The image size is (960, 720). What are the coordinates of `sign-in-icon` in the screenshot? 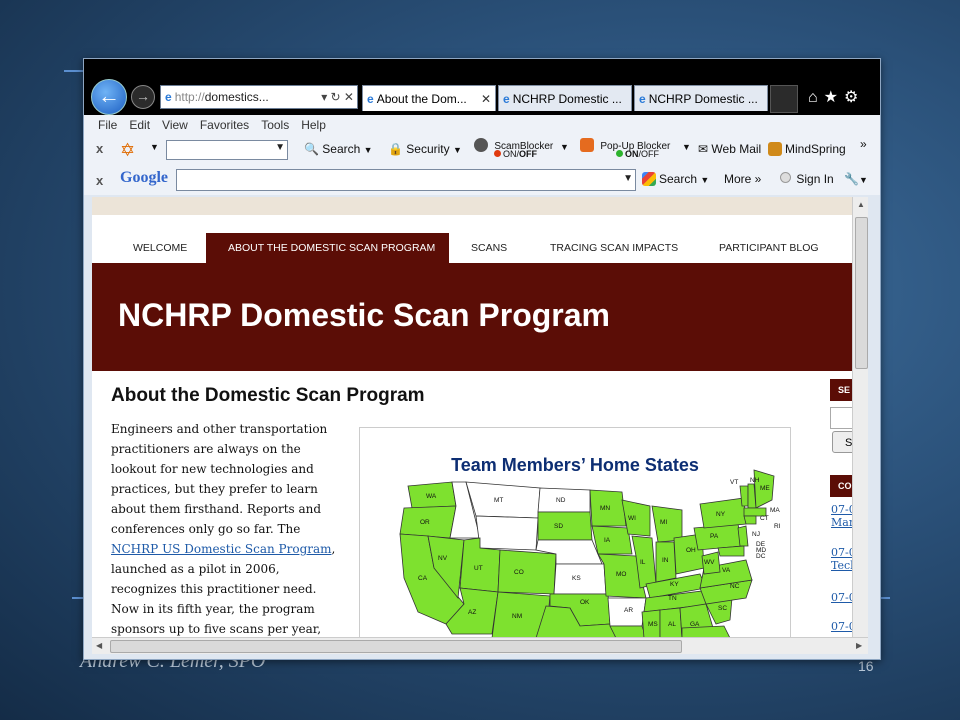 It's located at (785, 177).